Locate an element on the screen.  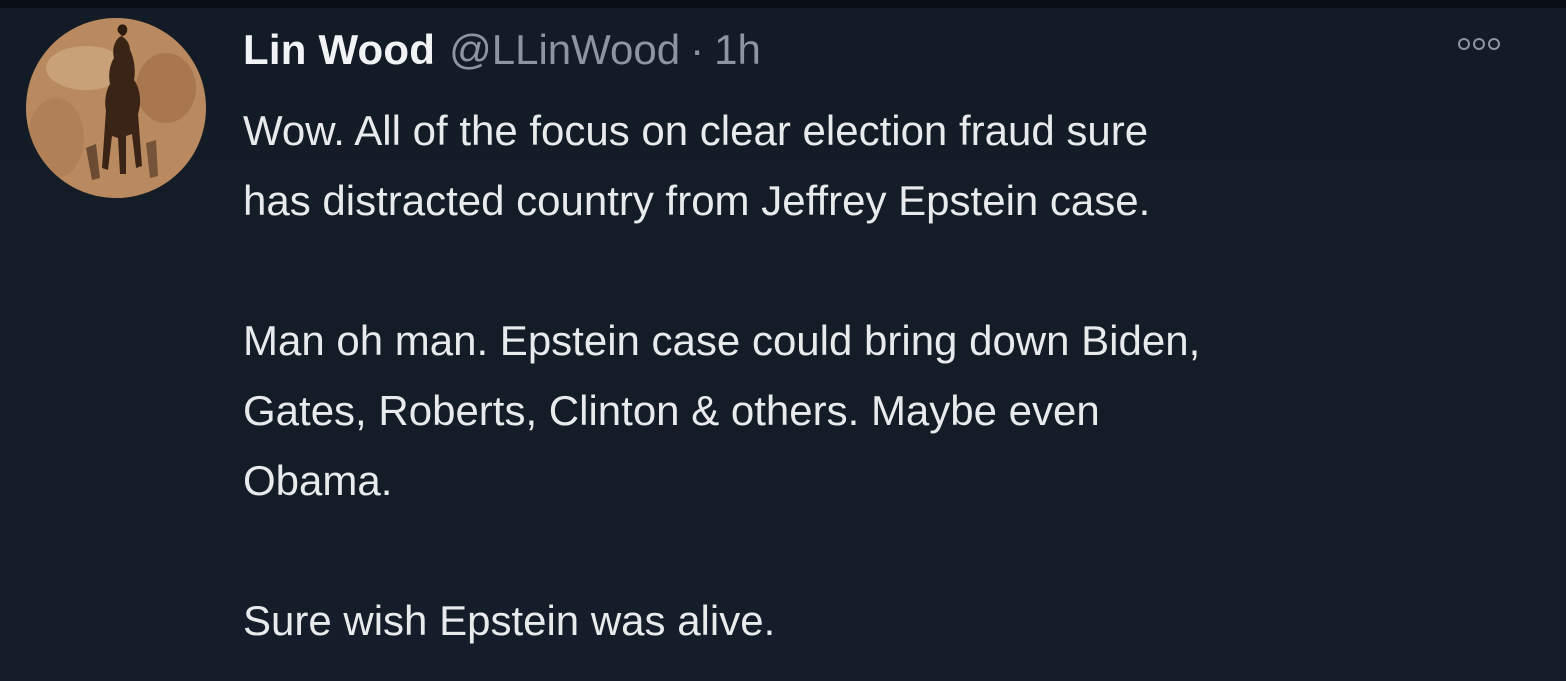
more-options-icon is located at coordinates (1490, 44).